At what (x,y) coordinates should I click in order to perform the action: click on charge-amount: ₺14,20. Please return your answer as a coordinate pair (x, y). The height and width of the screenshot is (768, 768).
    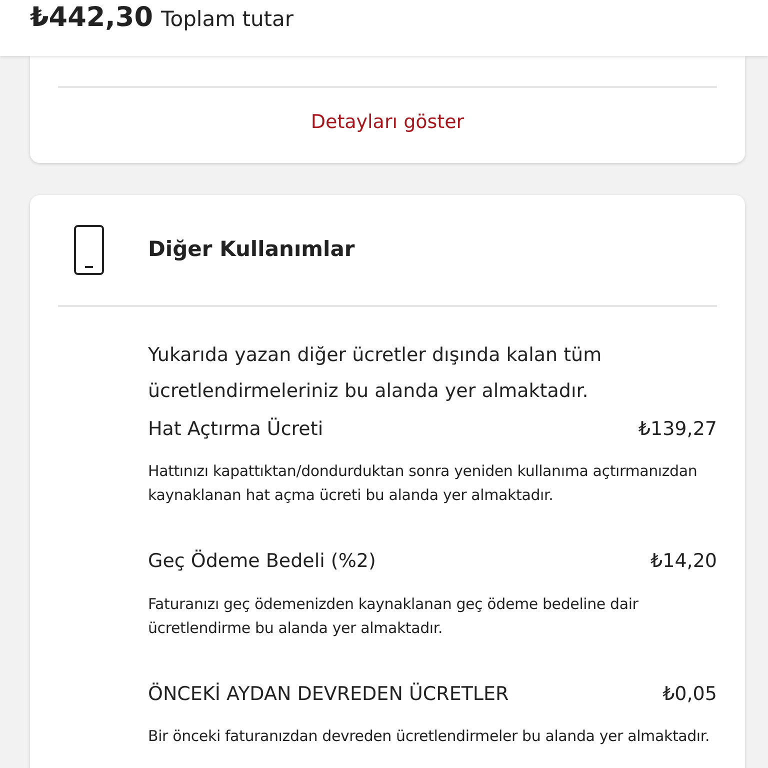
    Looking at the image, I should click on (683, 561).